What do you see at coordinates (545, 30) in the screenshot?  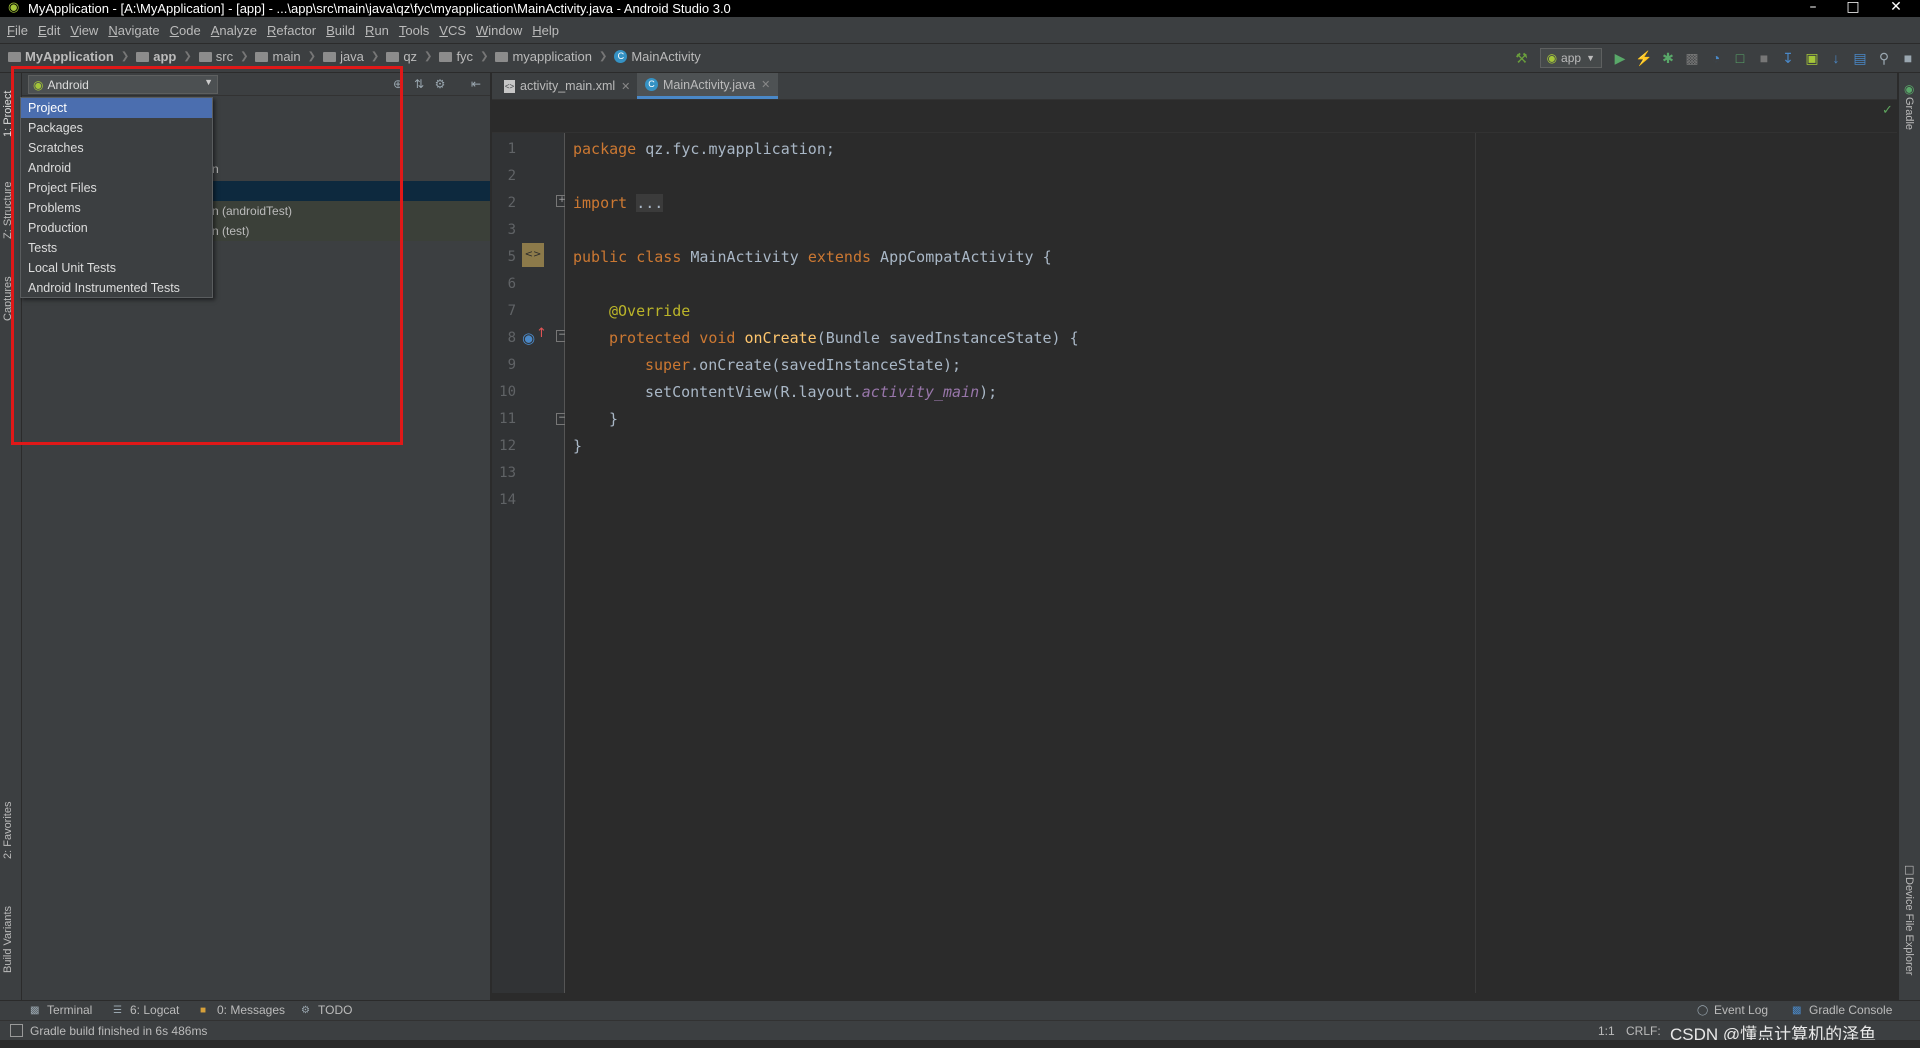 I see `menu-help: Help` at bounding box center [545, 30].